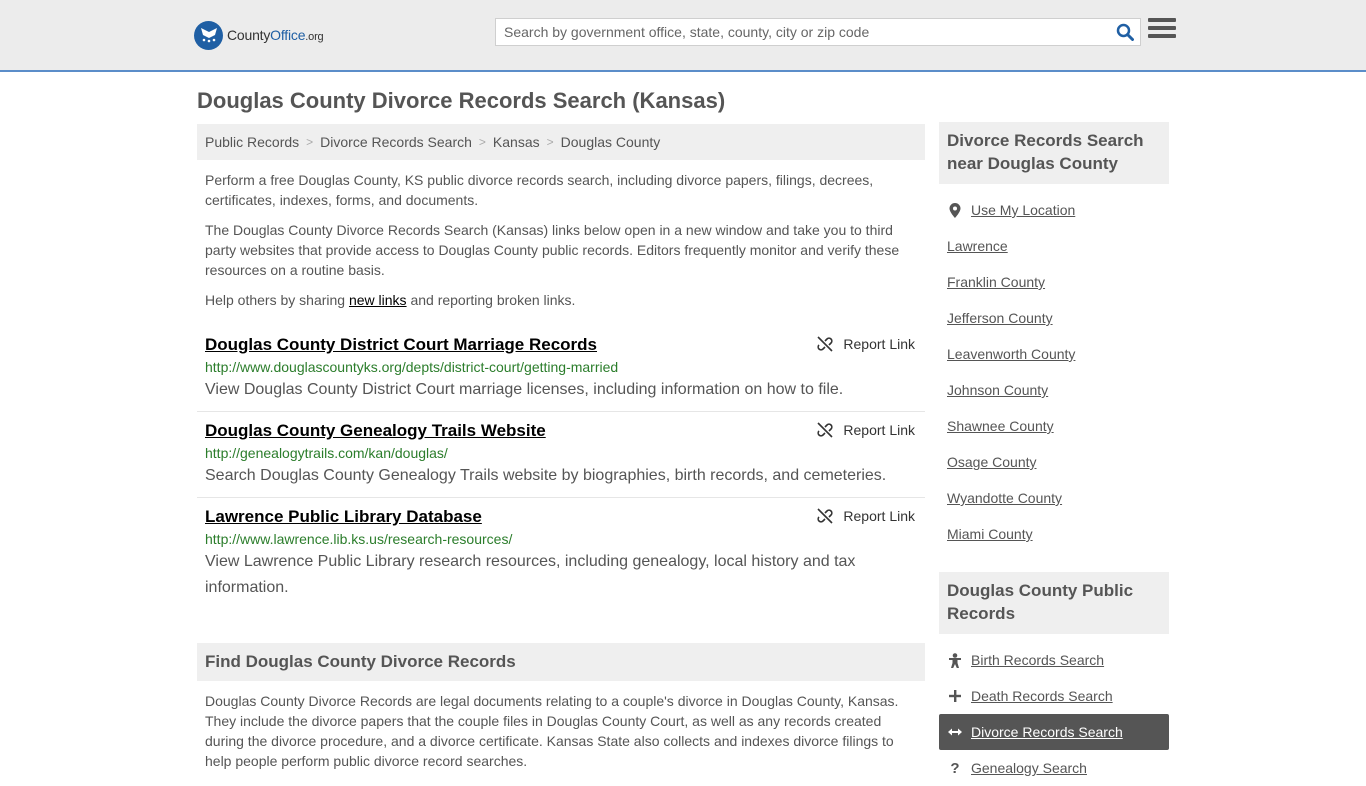 The height and width of the screenshot is (786, 1366). Describe the element at coordinates (803, 32) in the screenshot. I see `search-input` at that location.